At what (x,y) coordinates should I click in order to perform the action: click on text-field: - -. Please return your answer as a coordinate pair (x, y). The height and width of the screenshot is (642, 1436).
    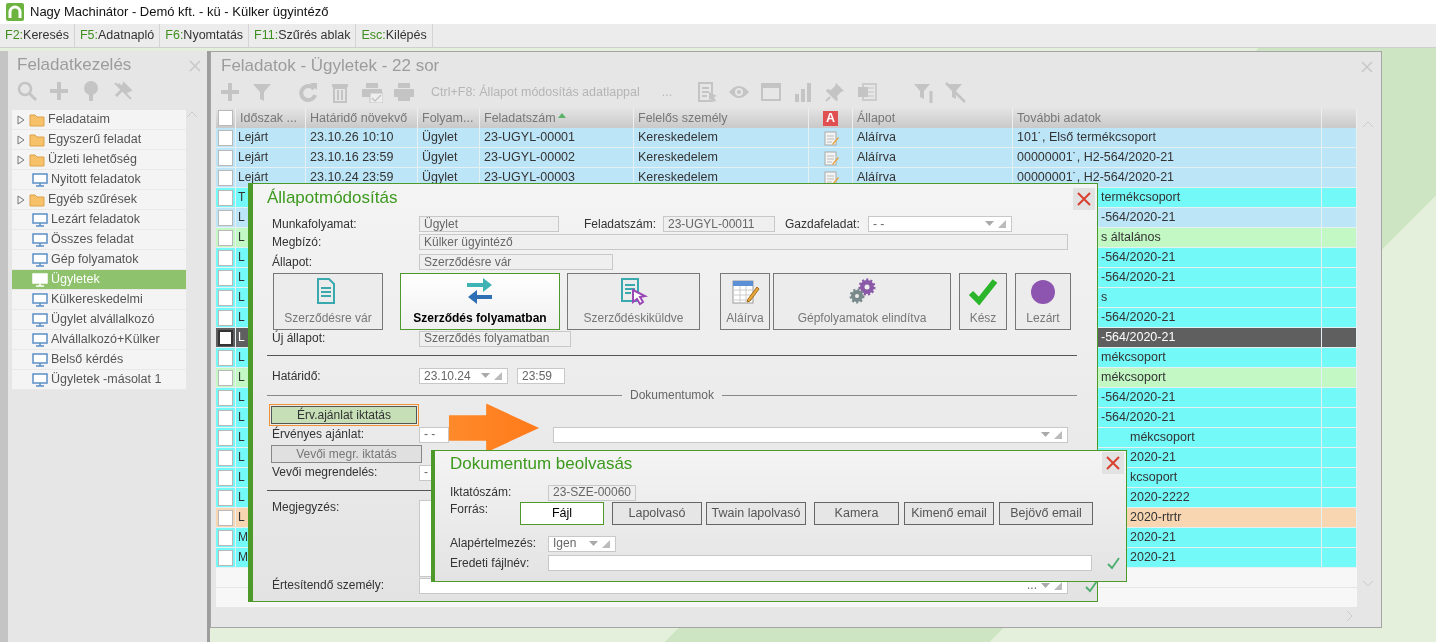
    Looking at the image, I should click on (434, 434).